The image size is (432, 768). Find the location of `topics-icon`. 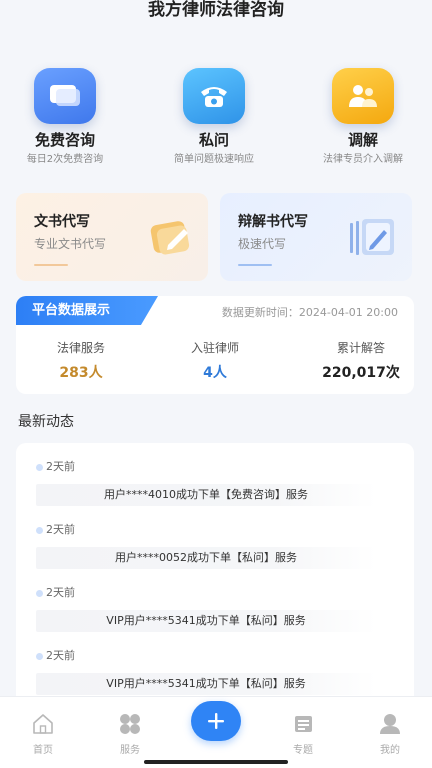

topics-icon is located at coordinates (303, 724).